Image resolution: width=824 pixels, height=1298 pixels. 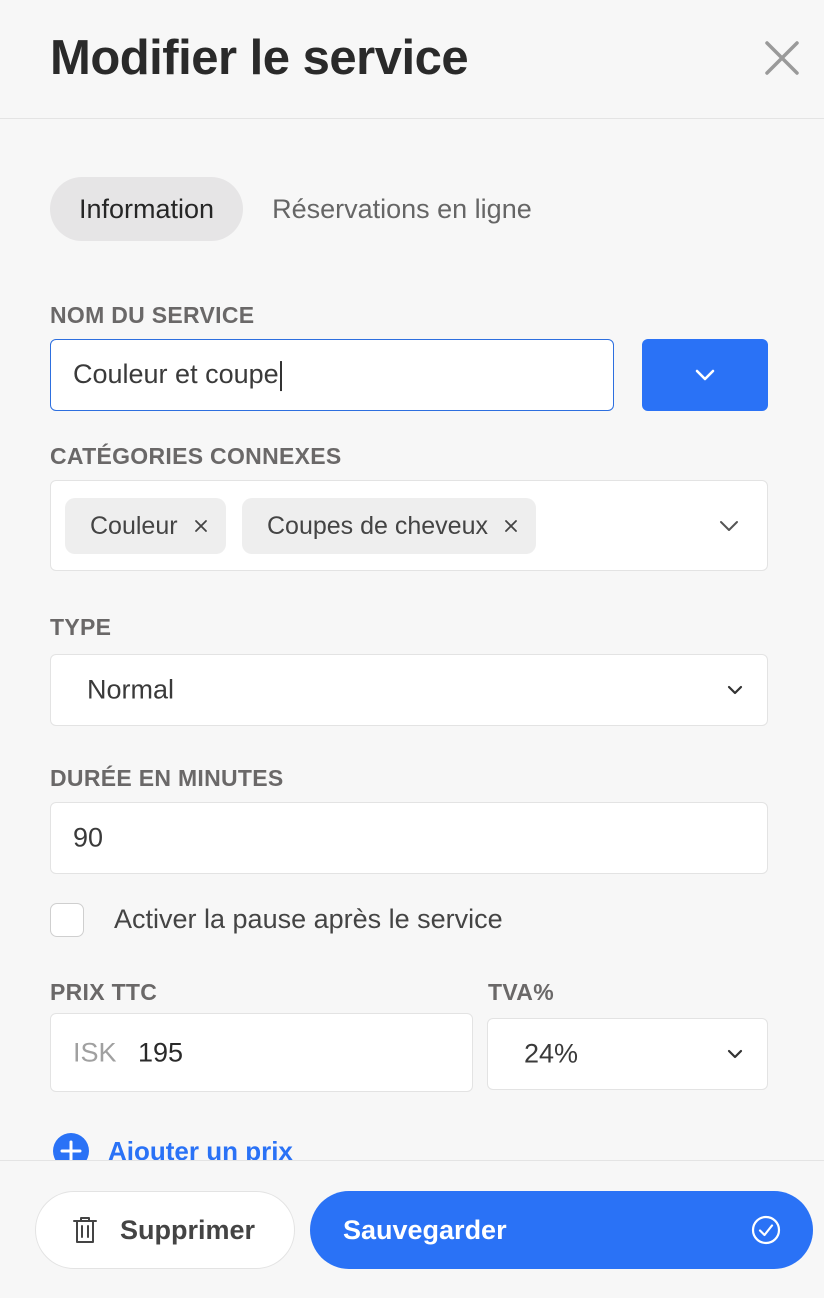 What do you see at coordinates (152, 315) in the screenshot?
I see `service-name-label: NOM DU SERVICE` at bounding box center [152, 315].